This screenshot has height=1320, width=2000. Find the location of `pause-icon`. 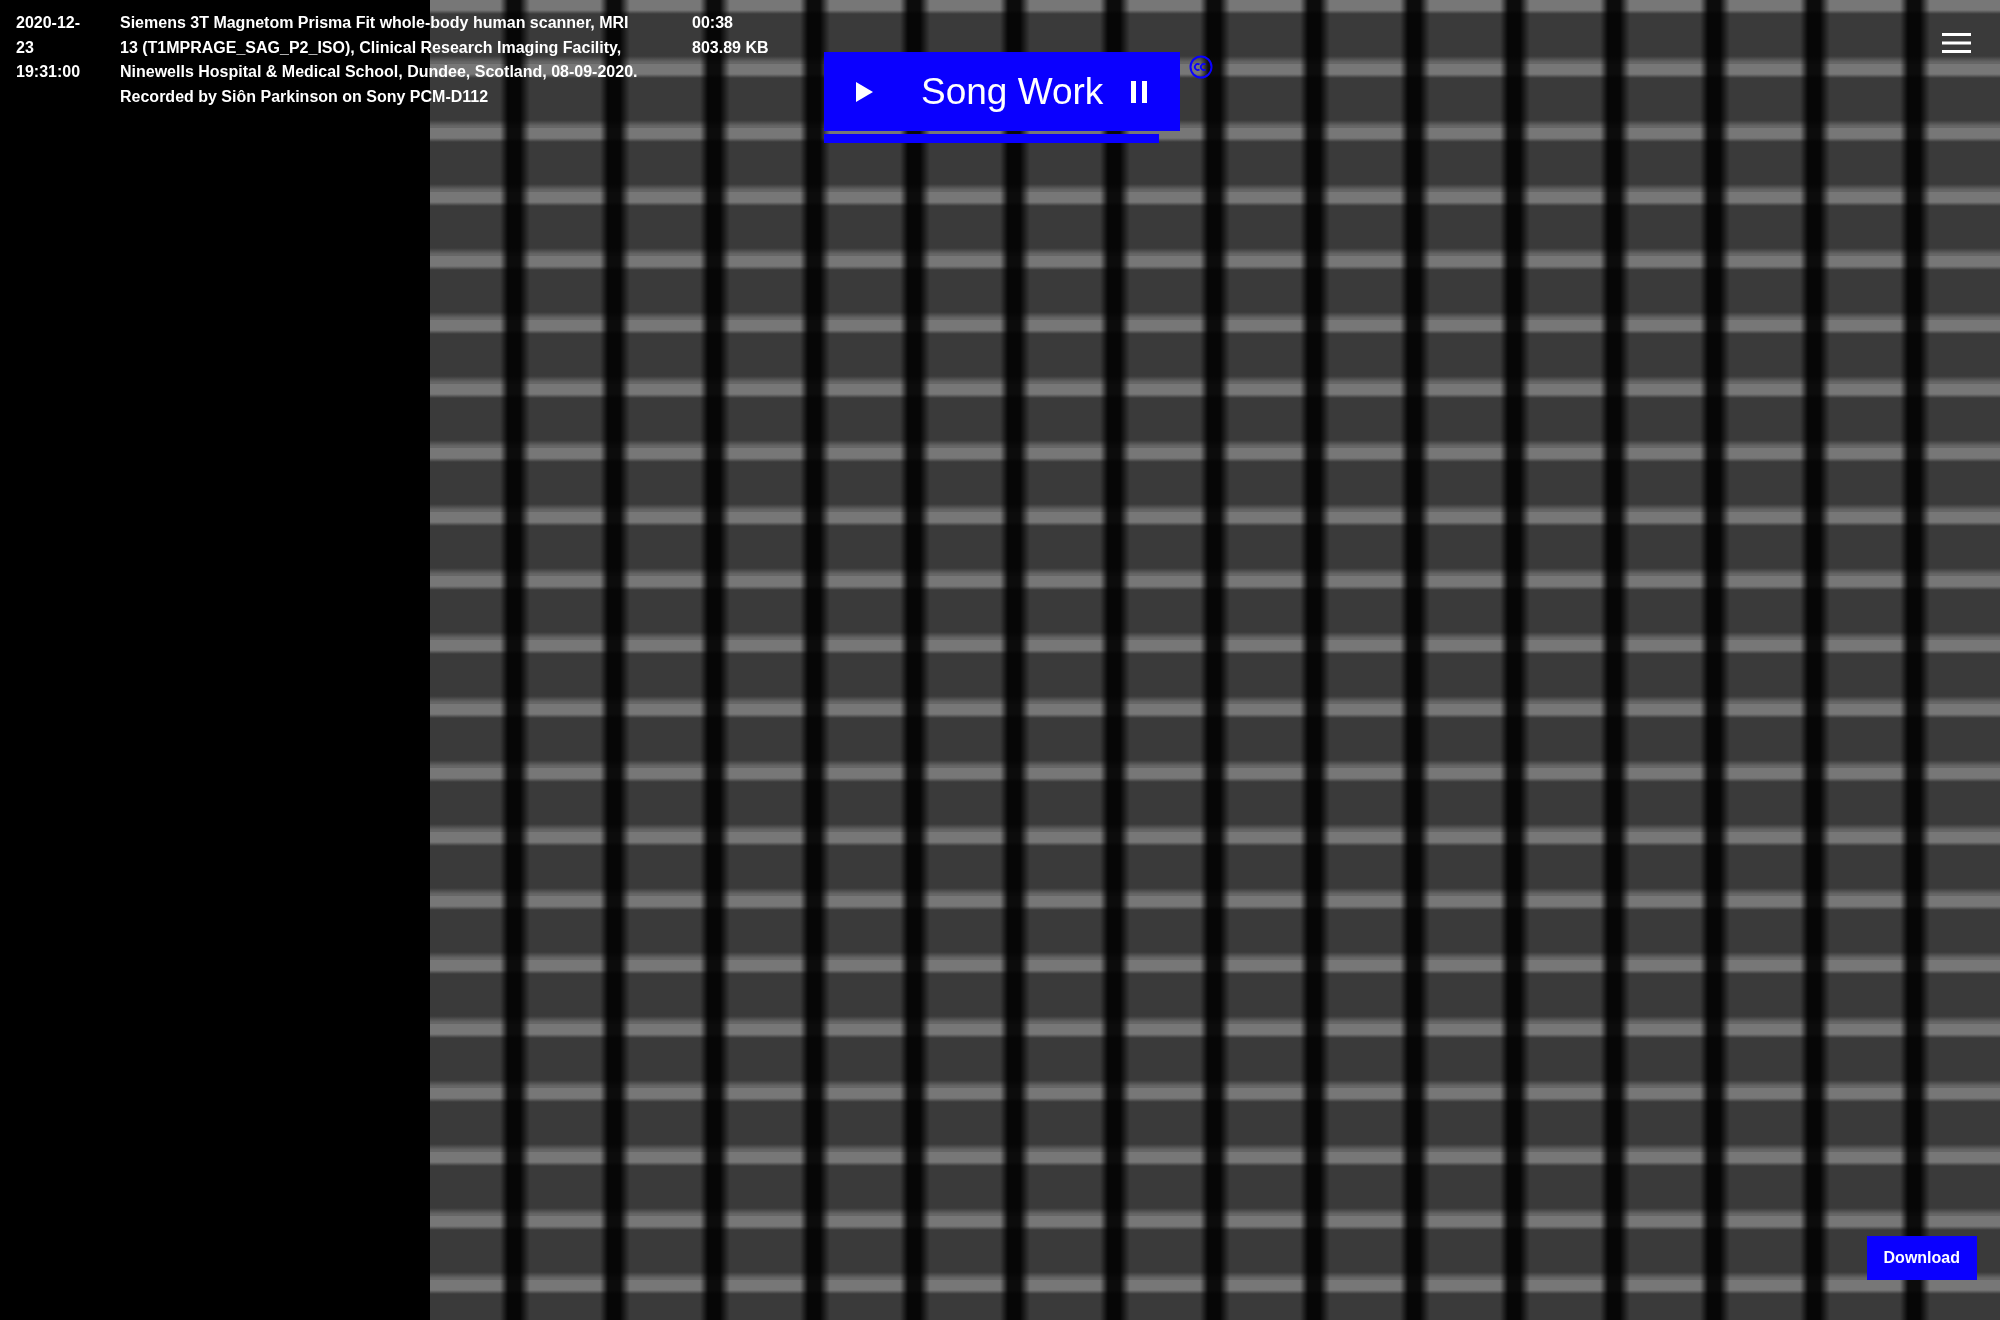

pause-icon is located at coordinates (1139, 91).